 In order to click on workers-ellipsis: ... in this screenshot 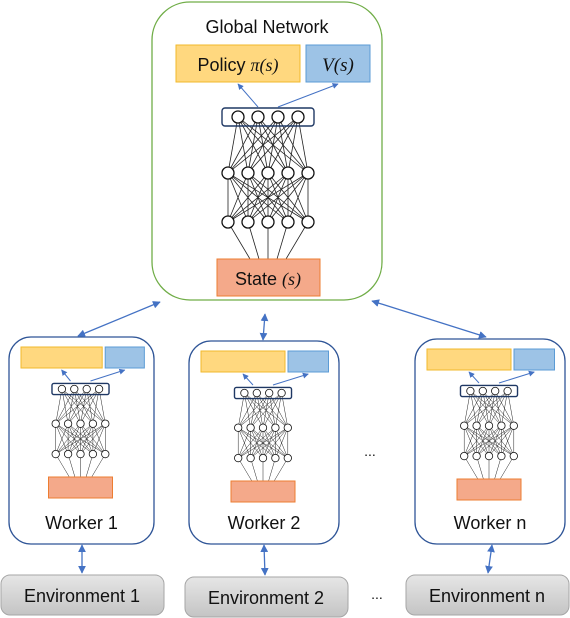, I will do `click(370, 451)`.